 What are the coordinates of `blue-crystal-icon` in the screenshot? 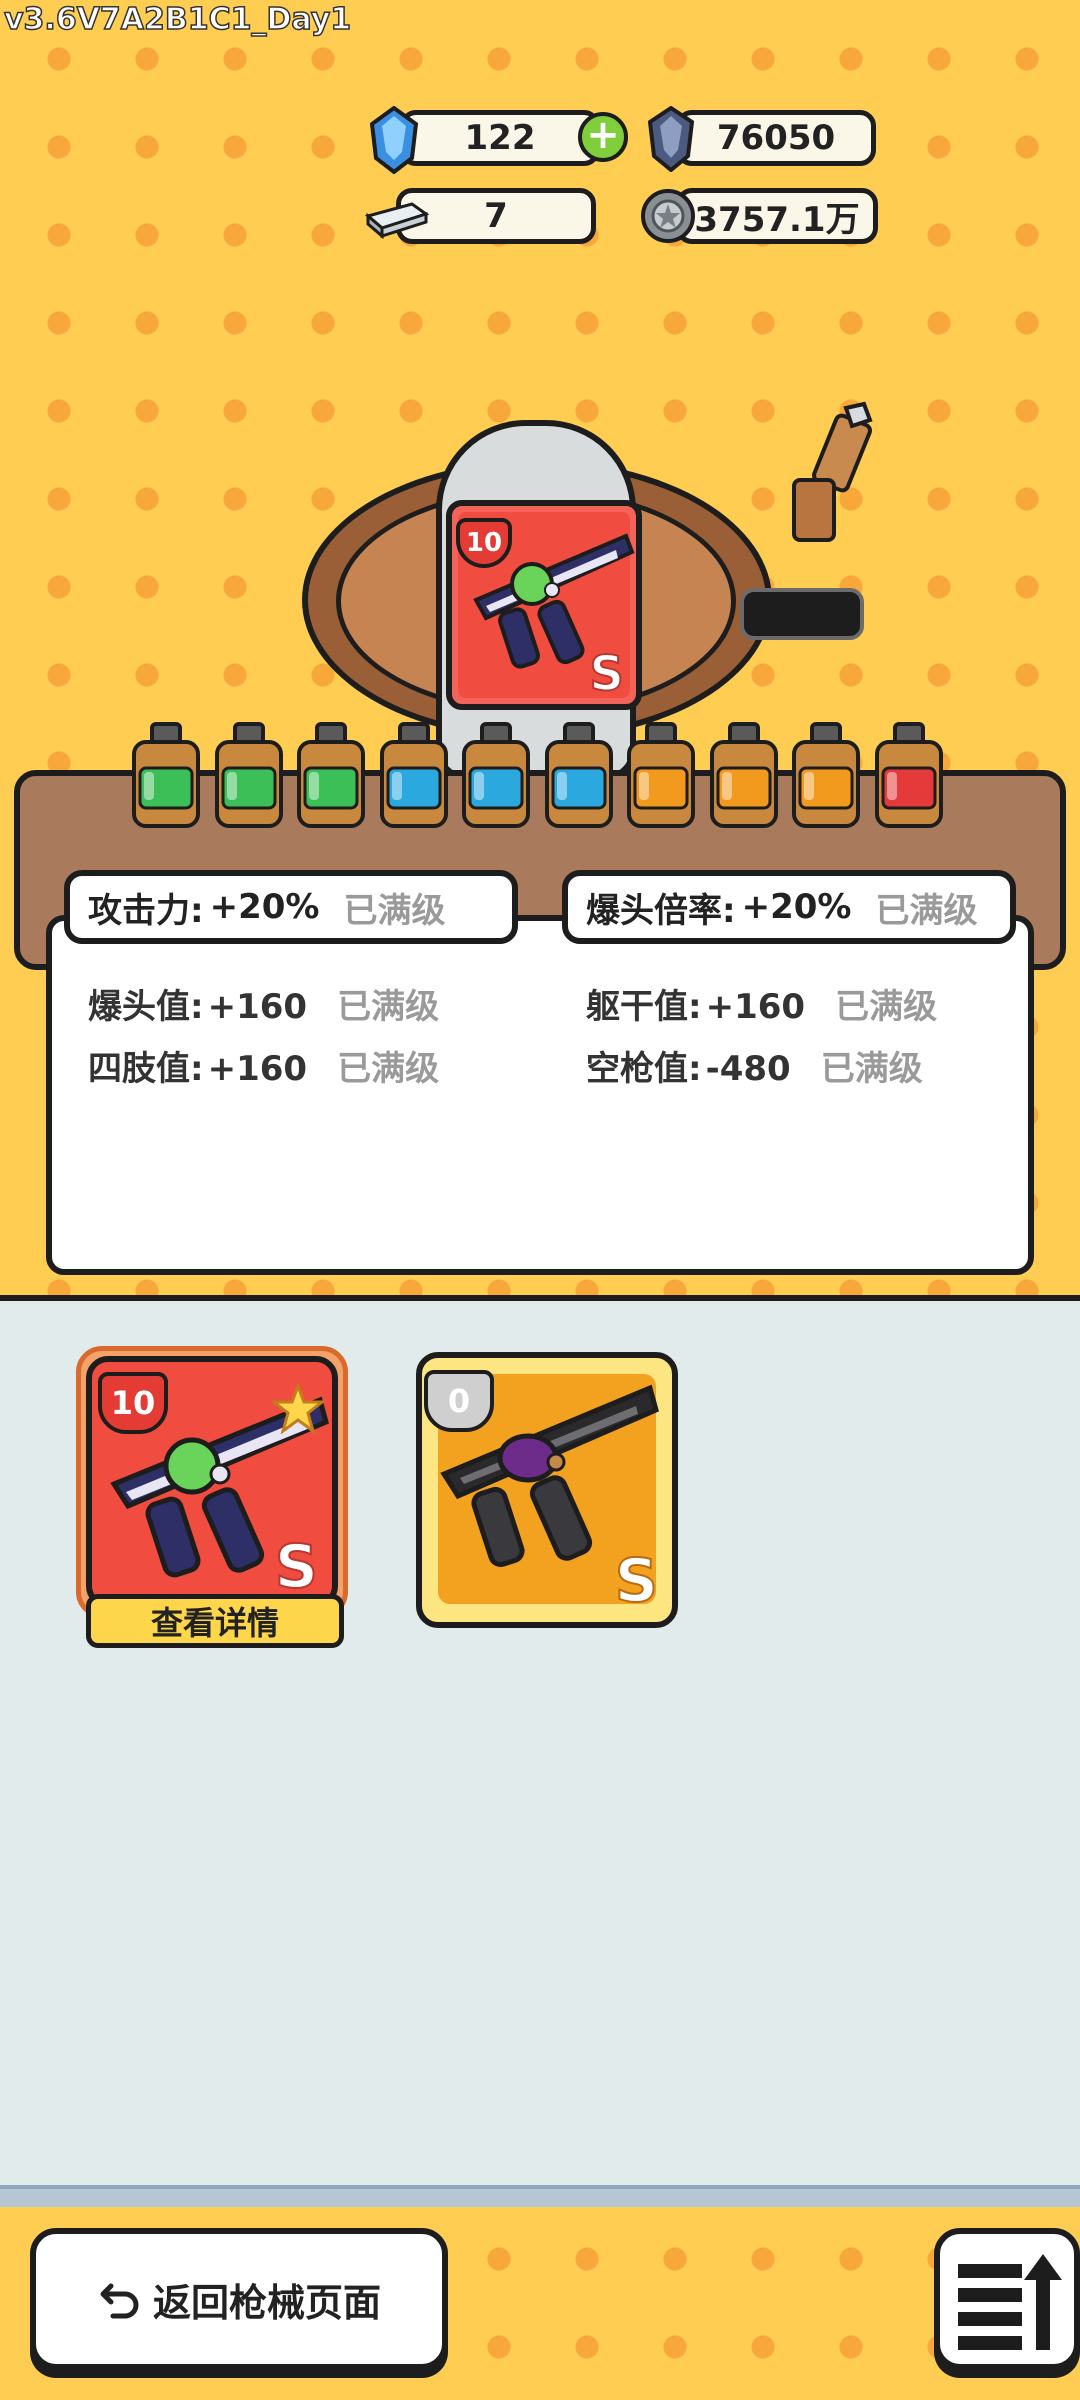 It's located at (394, 140).